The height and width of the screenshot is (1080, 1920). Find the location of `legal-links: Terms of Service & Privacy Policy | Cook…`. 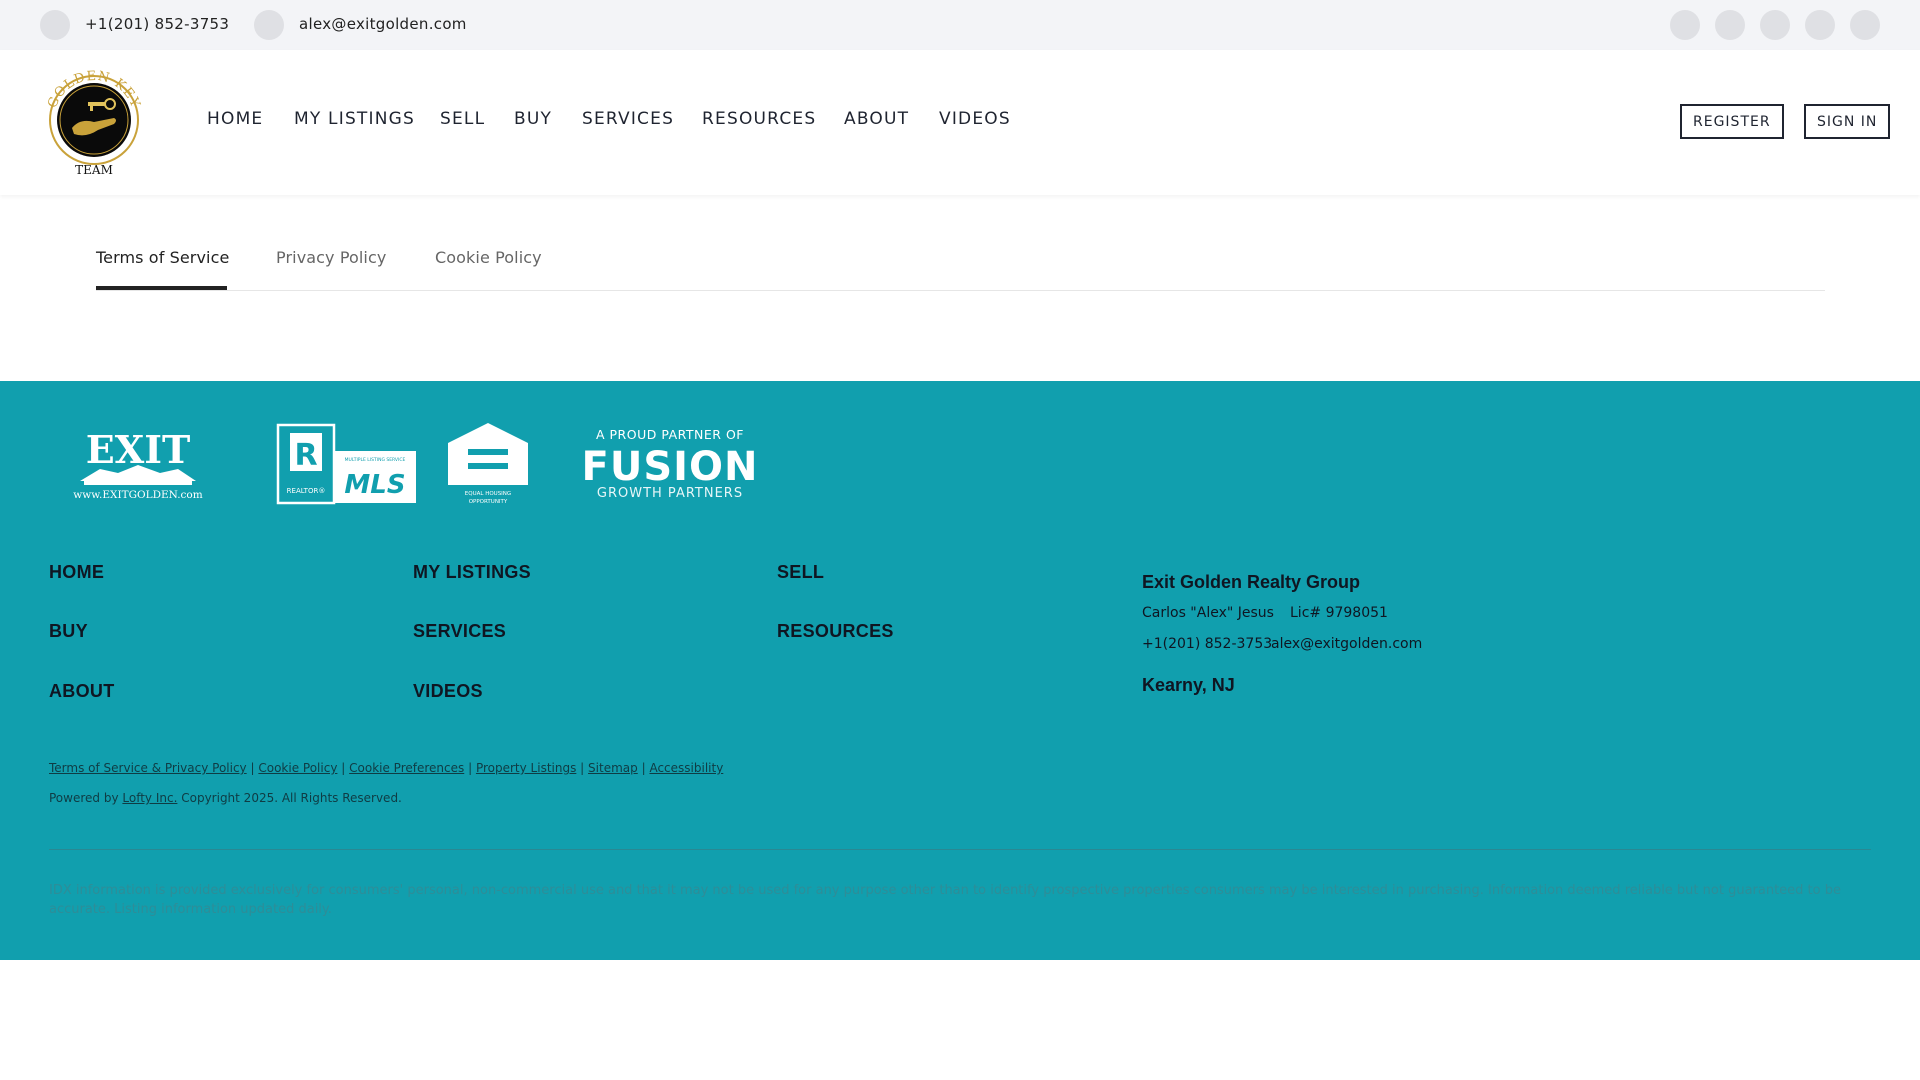

legal-links: Terms of Service & Privacy Policy | Cook… is located at coordinates (386, 768).